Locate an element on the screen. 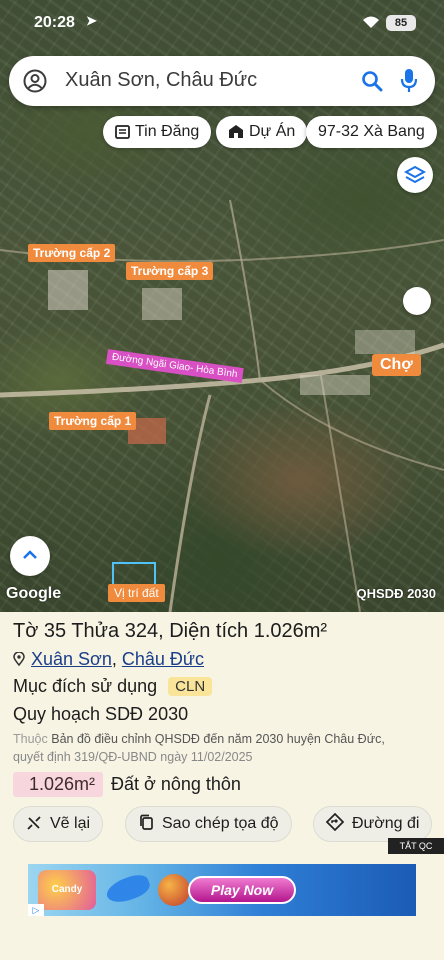 The image size is (444, 960). redraw-button: Vẽ lại is located at coordinates (58, 824).